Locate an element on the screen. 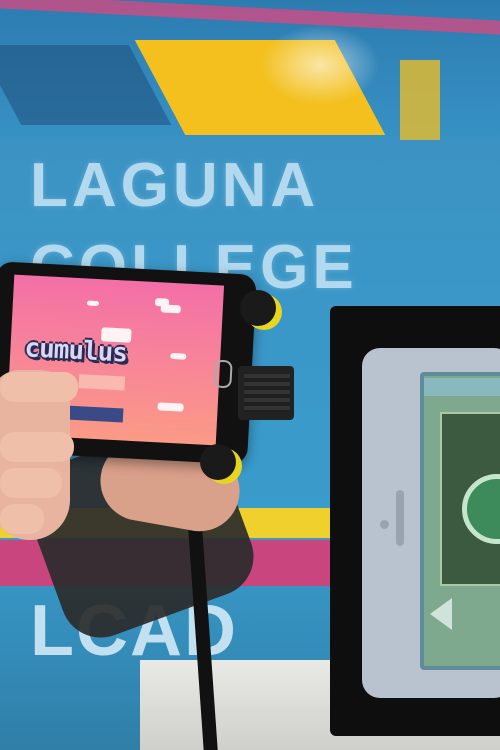  clamp-knob-bottom is located at coordinates (218, 462).